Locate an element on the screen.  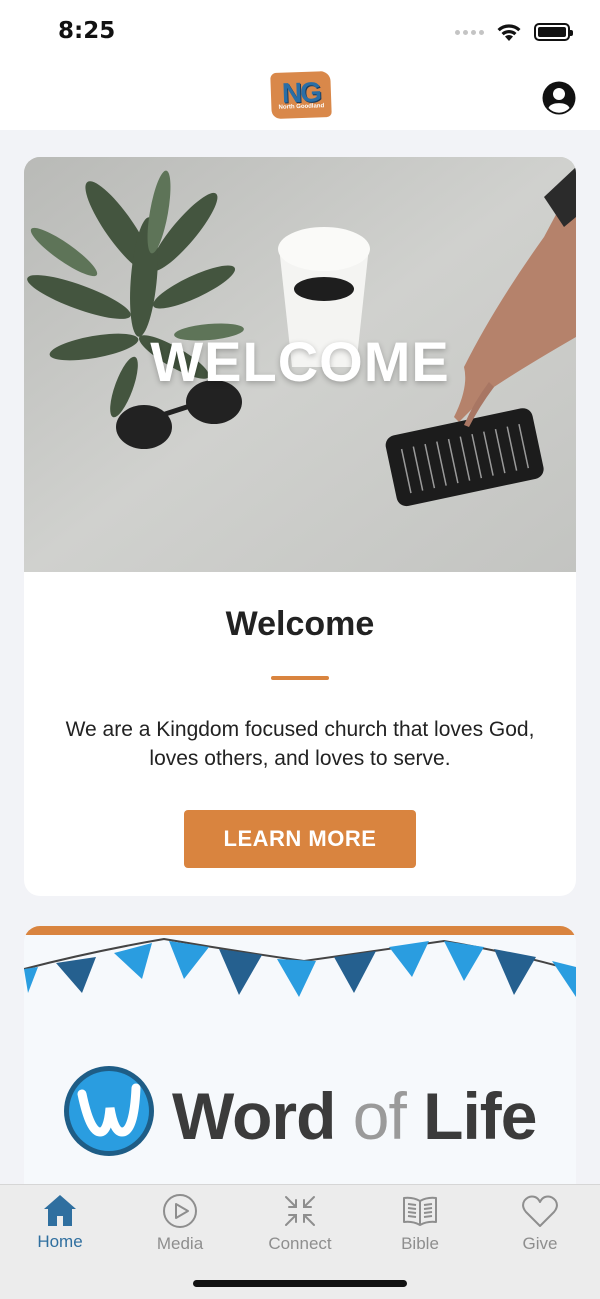
hero-heading: WELCOME is located at coordinates (300, 361).